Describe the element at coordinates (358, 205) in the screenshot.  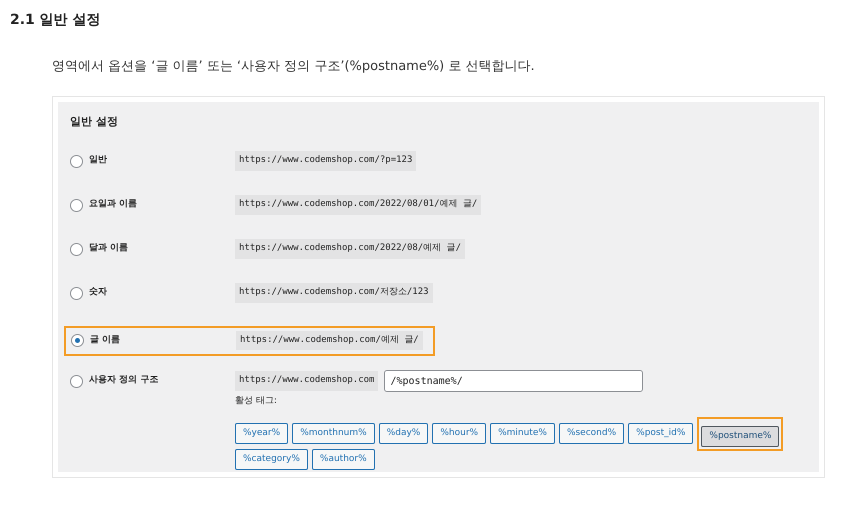
I see `url-example: https://www.codemshop.com/2022/08/01/예제 글/` at that location.